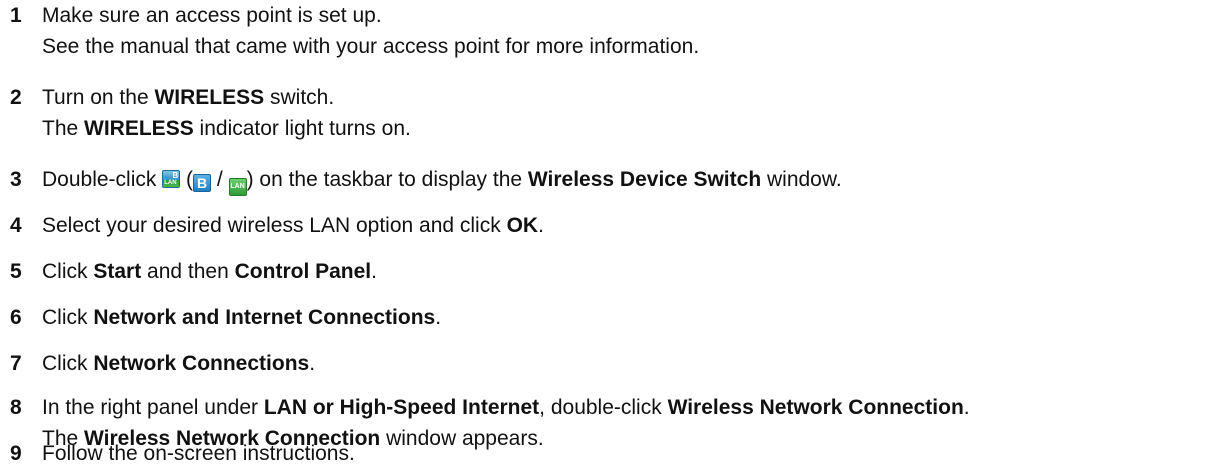  I want to click on step-text-line: Make sure an access point is set up., so click(212, 15).